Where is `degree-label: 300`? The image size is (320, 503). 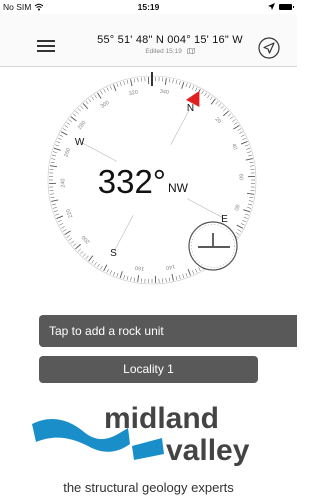
degree-label: 300 is located at coordinates (105, 105).